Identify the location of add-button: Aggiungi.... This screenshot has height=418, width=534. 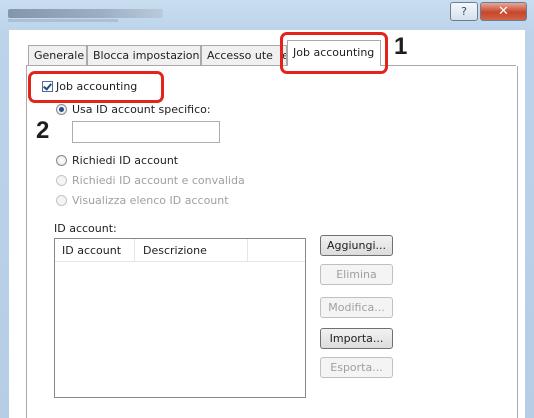
(356, 245).